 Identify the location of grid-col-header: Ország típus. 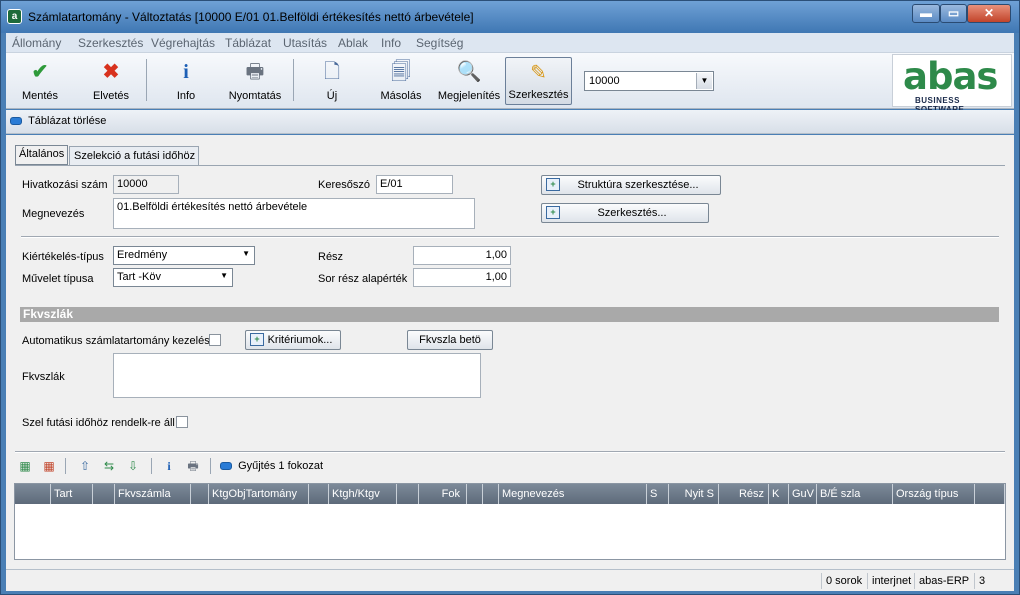
(934, 494).